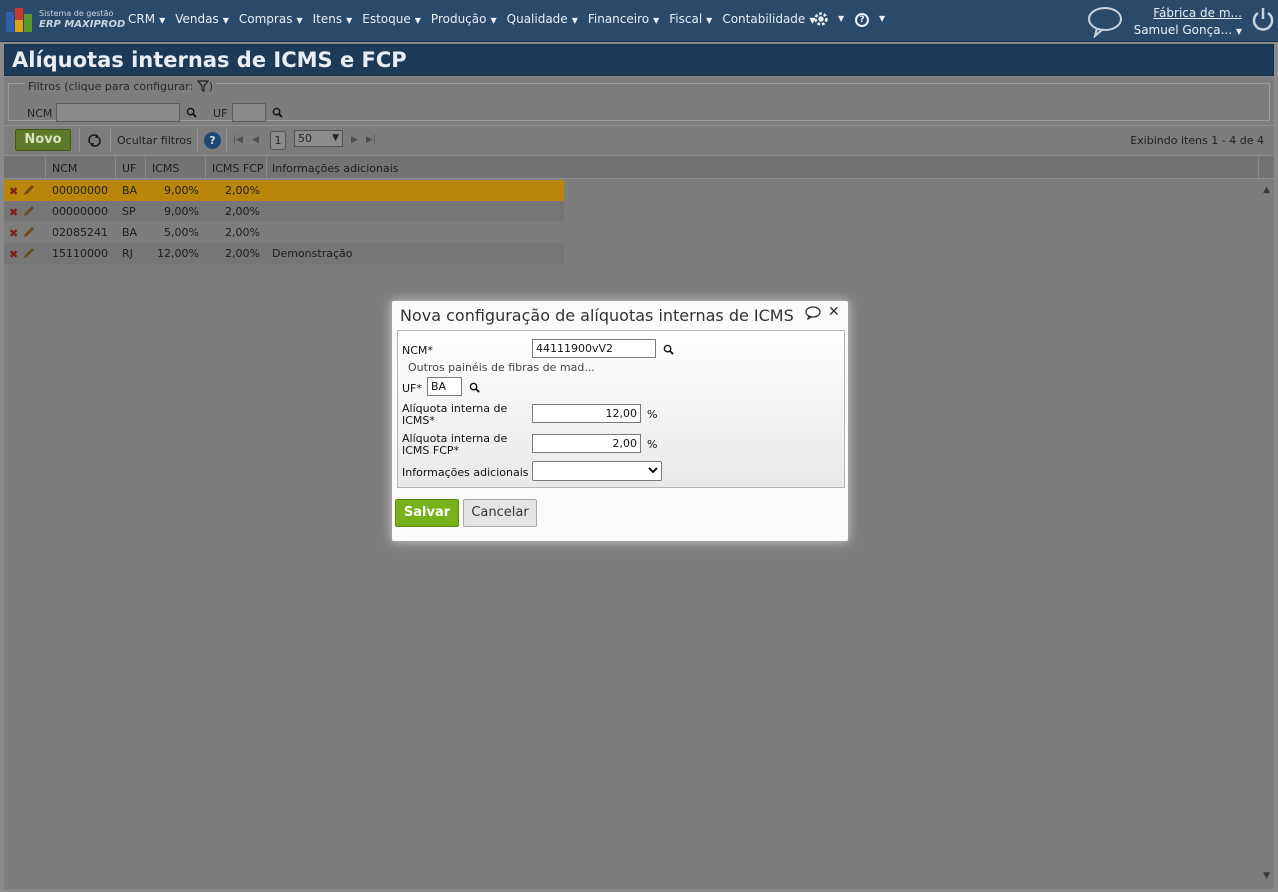 This screenshot has height=892, width=1278. Describe the element at coordinates (500, 513) in the screenshot. I see `cancel-button: Cancelar` at that location.